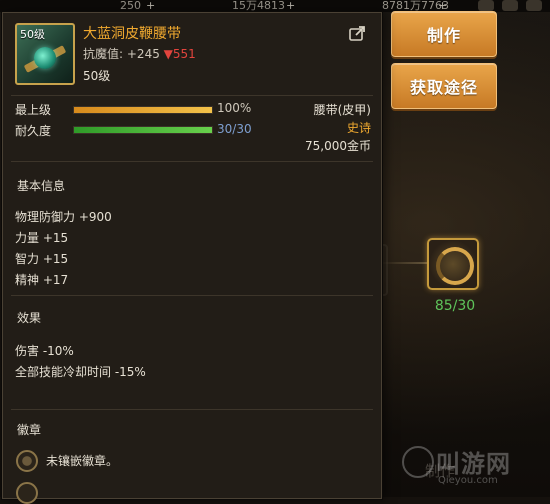 The image size is (550, 504). What do you see at coordinates (473, 464) in the screenshot?
I see `watermark-text: 叫游网` at bounding box center [473, 464].